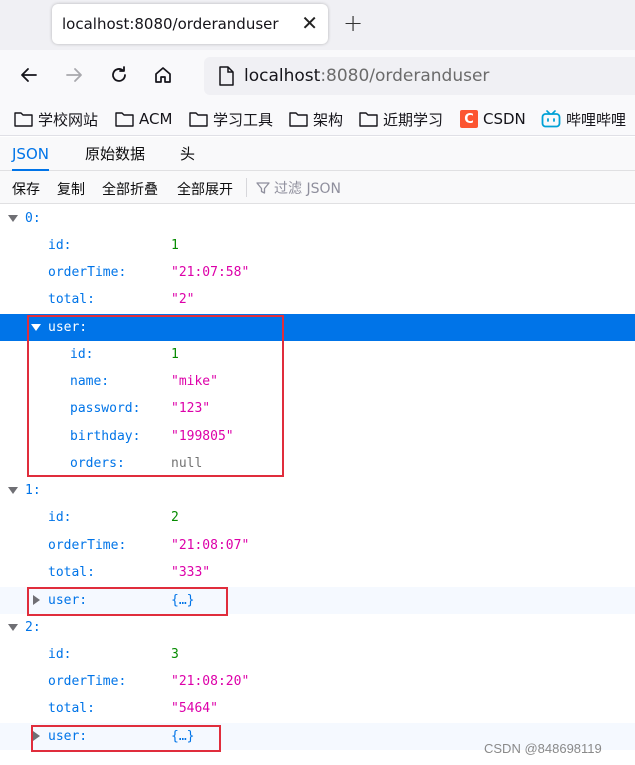 The height and width of the screenshot is (765, 635). What do you see at coordinates (183, 600) in the screenshot?
I see `tree-value: {…}` at bounding box center [183, 600].